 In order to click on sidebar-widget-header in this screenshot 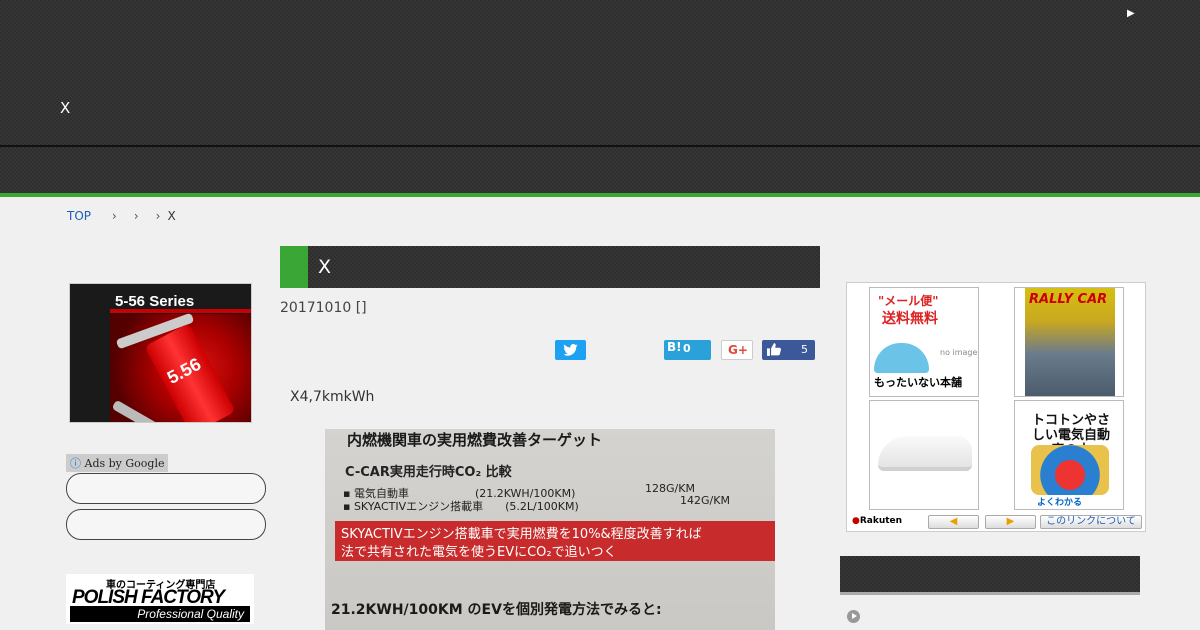, I will do `click(990, 575)`.